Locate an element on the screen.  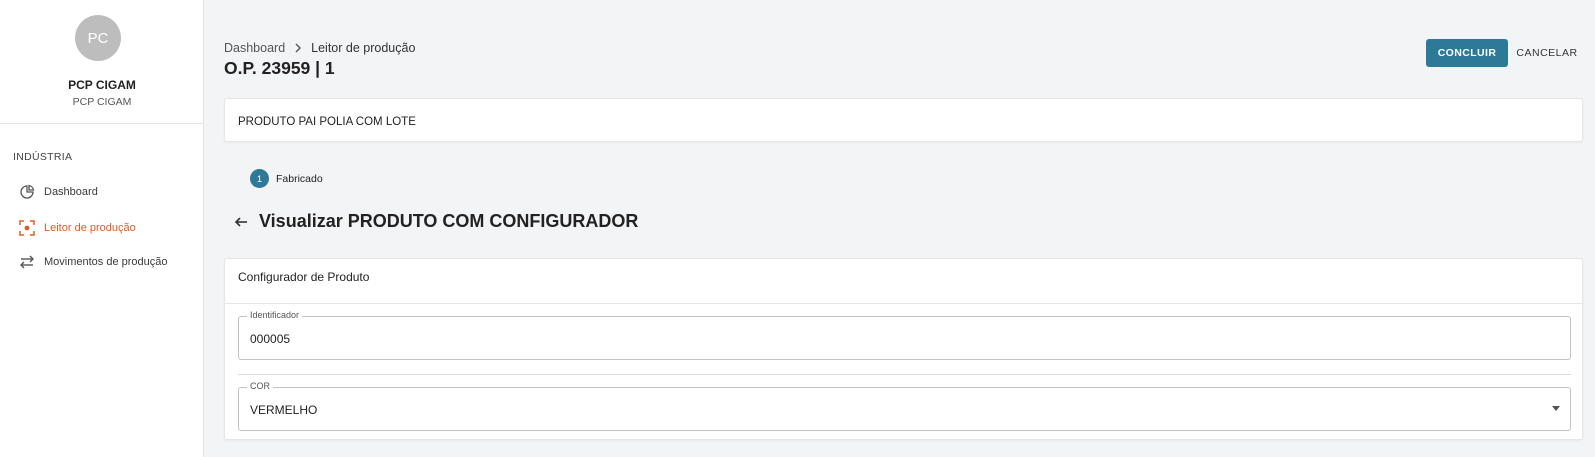
sidebar-item-label: Leitor de produção is located at coordinates (90, 228).